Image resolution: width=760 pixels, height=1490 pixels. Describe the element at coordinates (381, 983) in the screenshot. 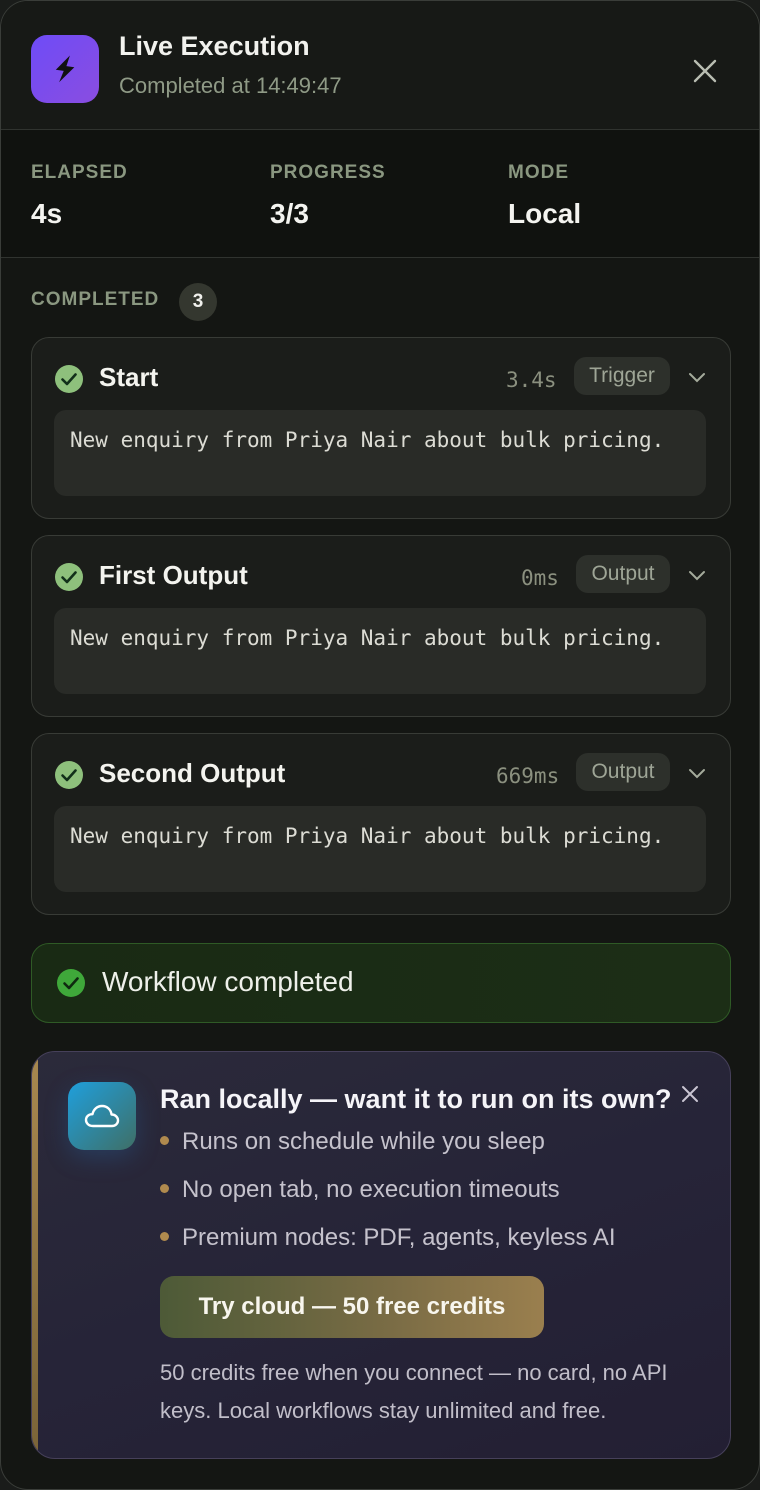

I see `workflow-status-banner: Workflow completed` at that location.